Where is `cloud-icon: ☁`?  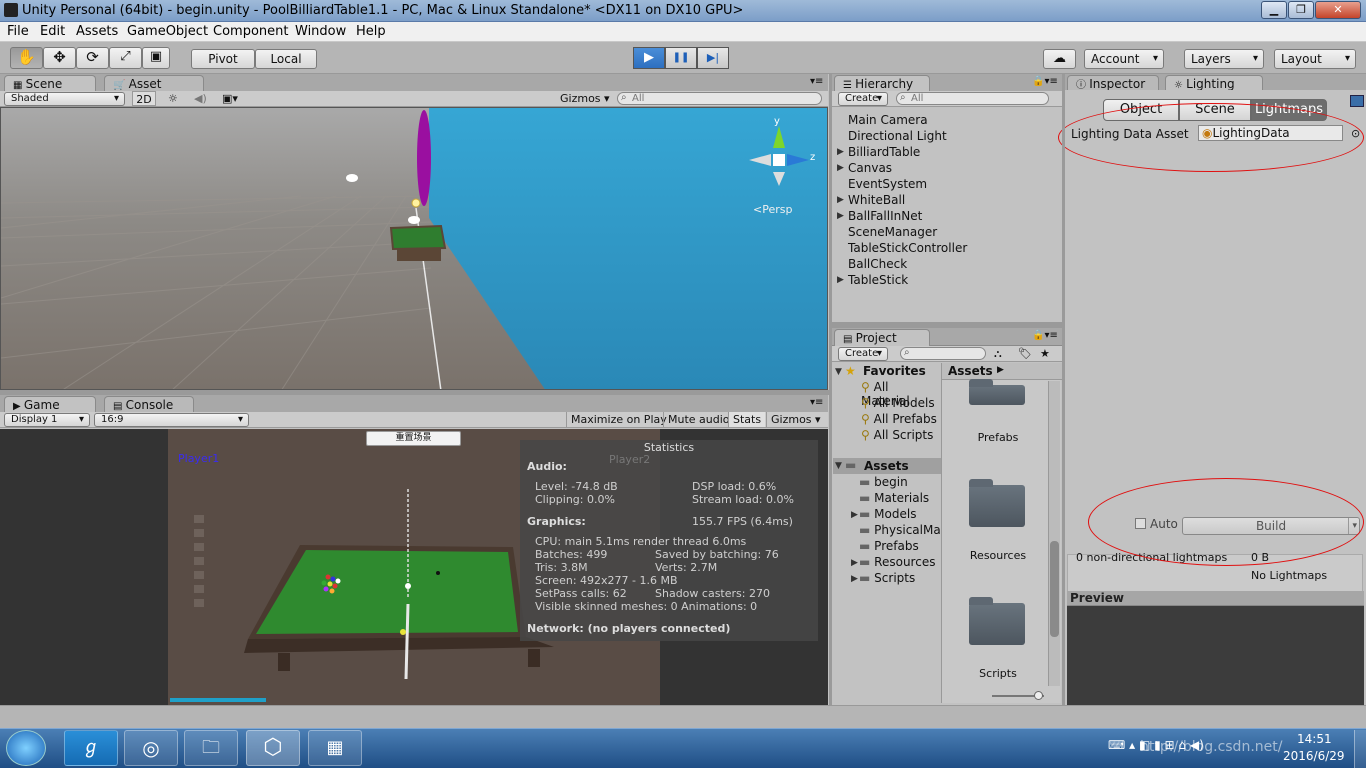 cloud-icon: ☁ is located at coordinates (1059, 59).